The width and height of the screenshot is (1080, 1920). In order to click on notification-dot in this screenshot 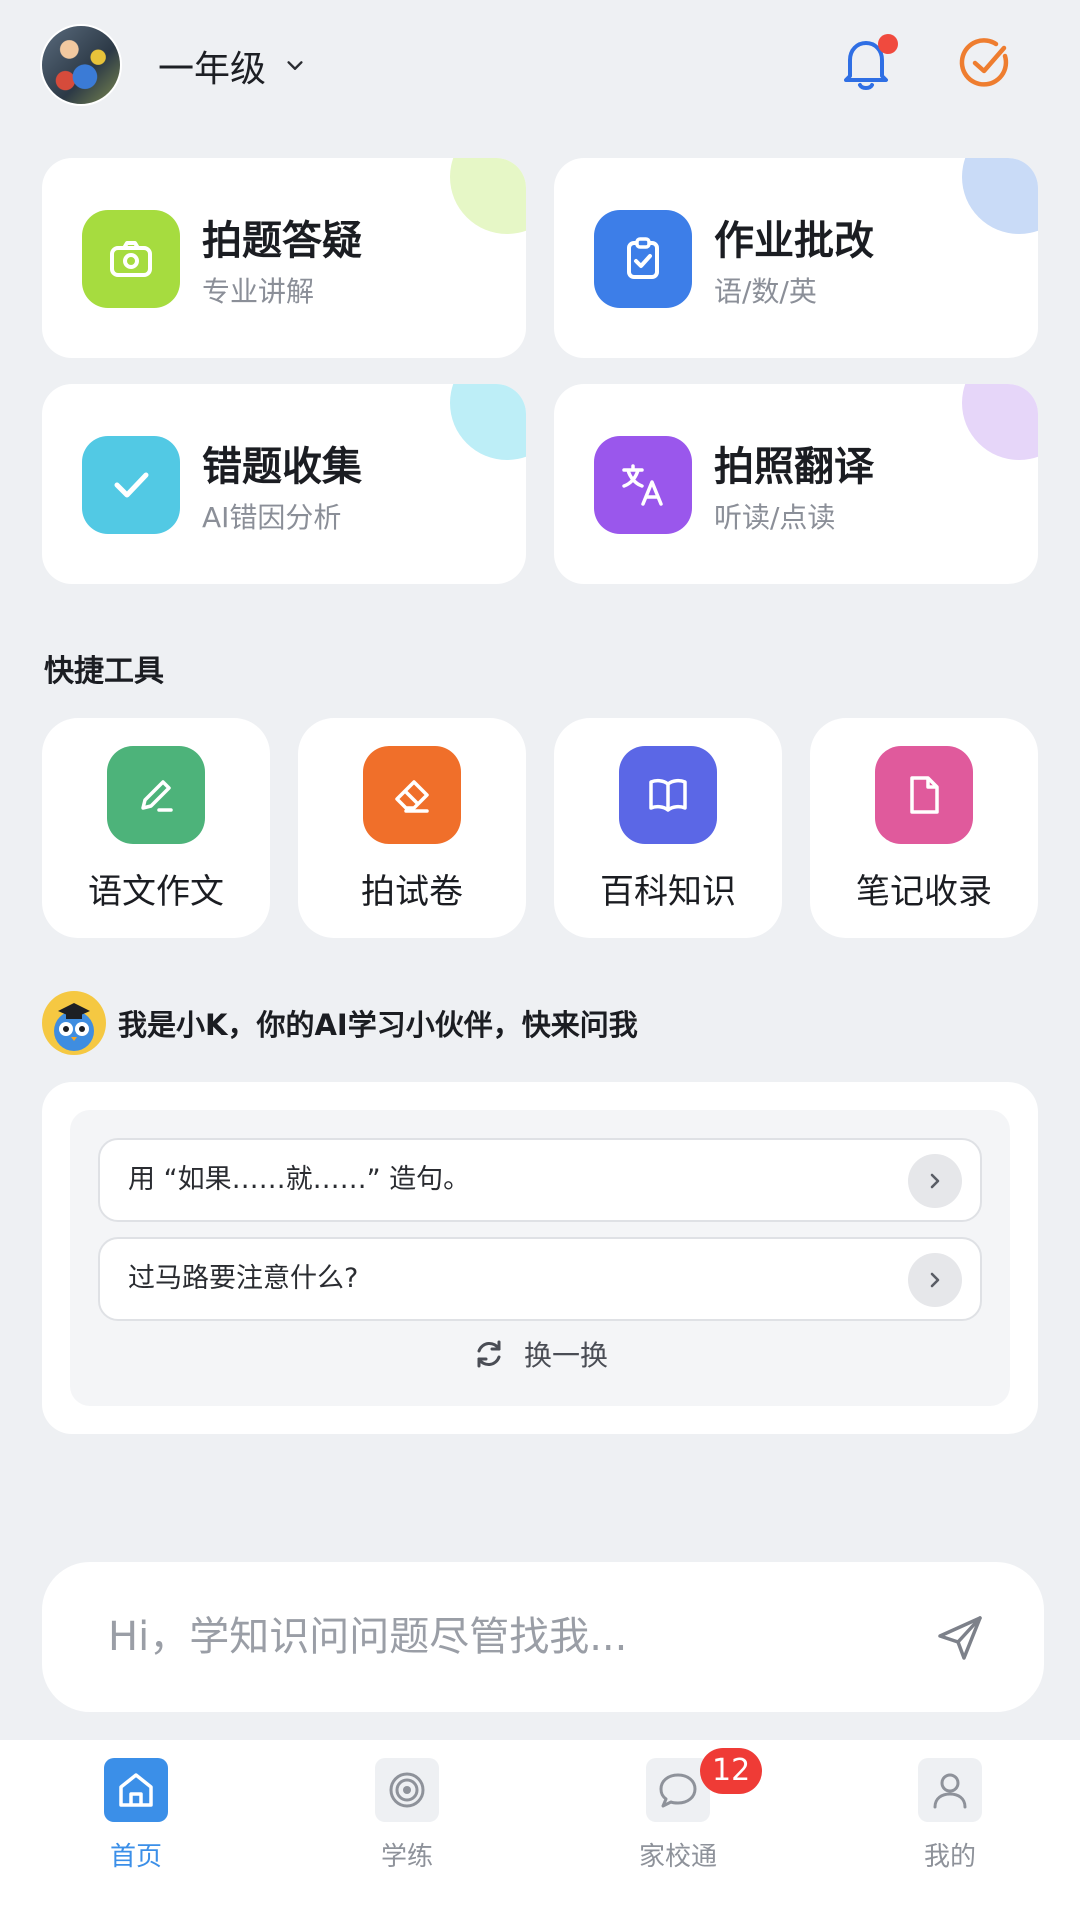, I will do `click(888, 44)`.